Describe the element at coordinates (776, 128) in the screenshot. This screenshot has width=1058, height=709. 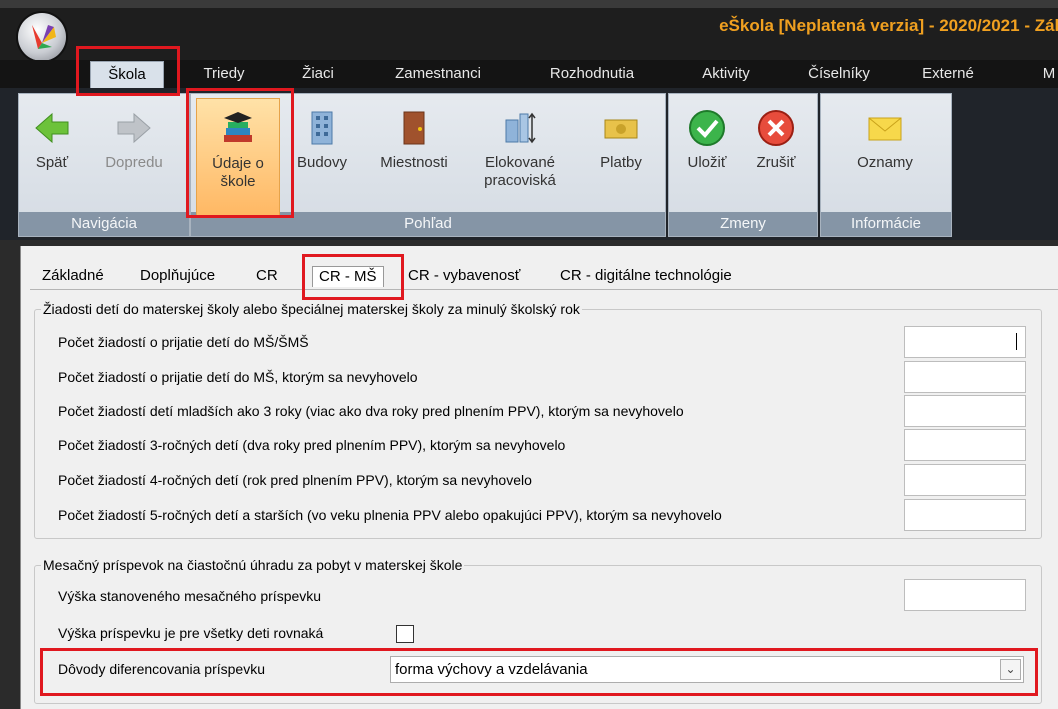
I see `cancel-x-icon` at that location.